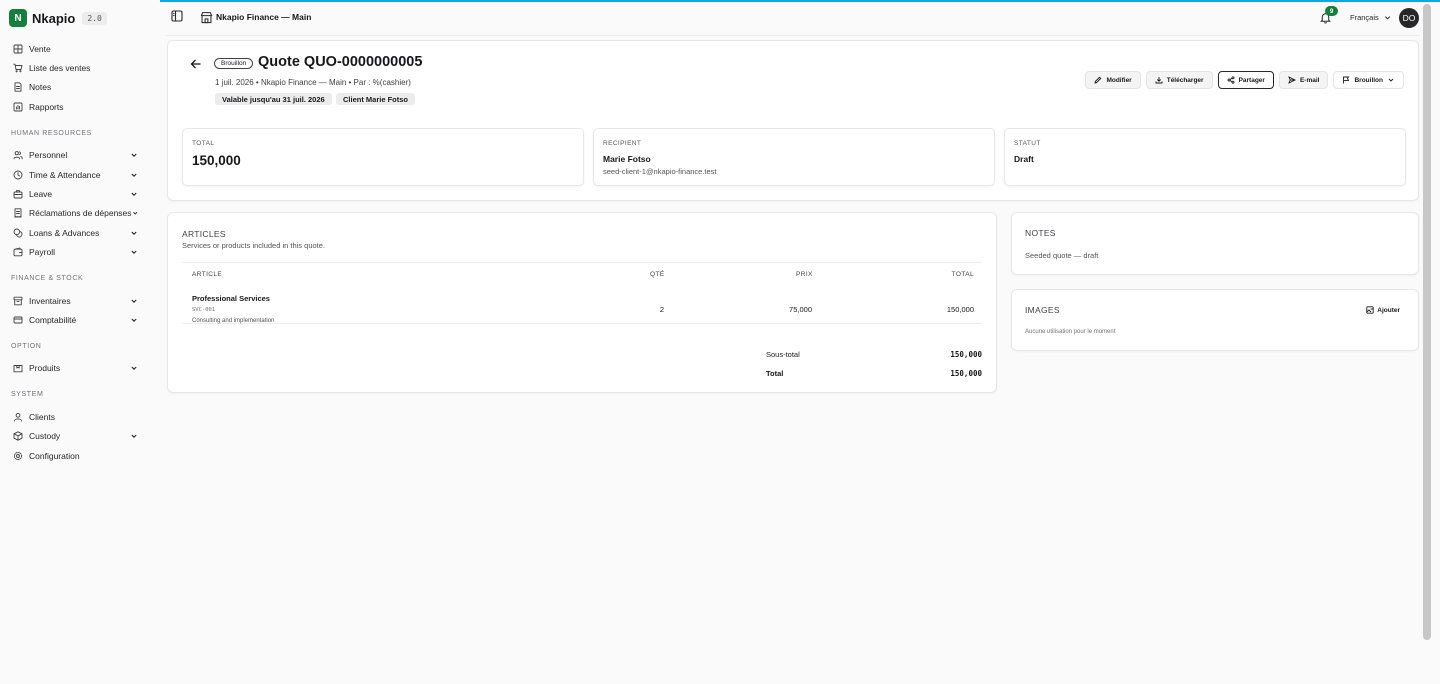 This screenshot has height=684, width=1440. What do you see at coordinates (80, 368) in the screenshot?
I see `sidebar-item-produits: Produits` at bounding box center [80, 368].